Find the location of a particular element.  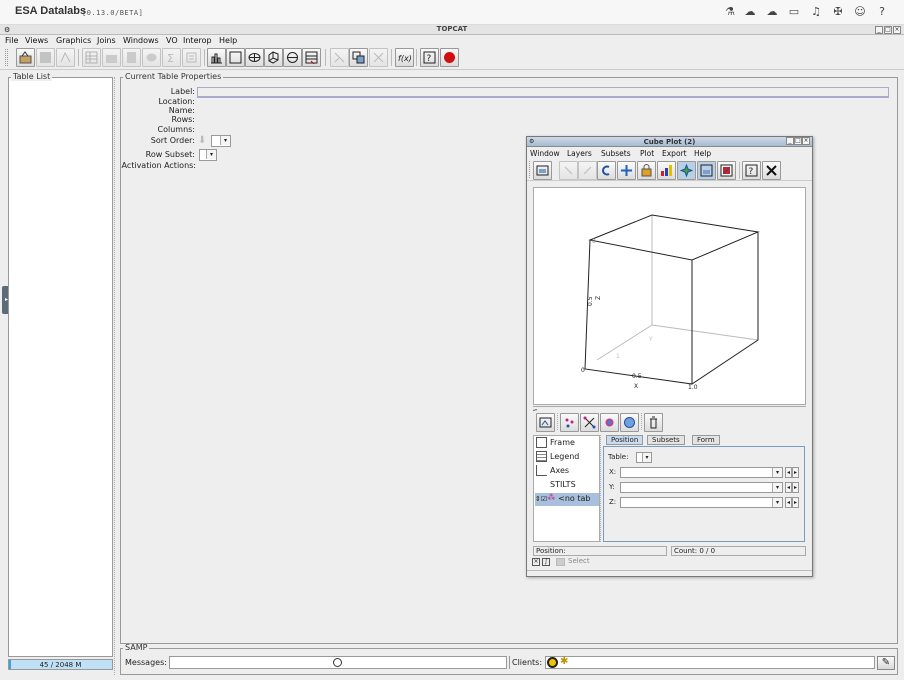

histogram-plot-button is located at coordinates (216, 57).